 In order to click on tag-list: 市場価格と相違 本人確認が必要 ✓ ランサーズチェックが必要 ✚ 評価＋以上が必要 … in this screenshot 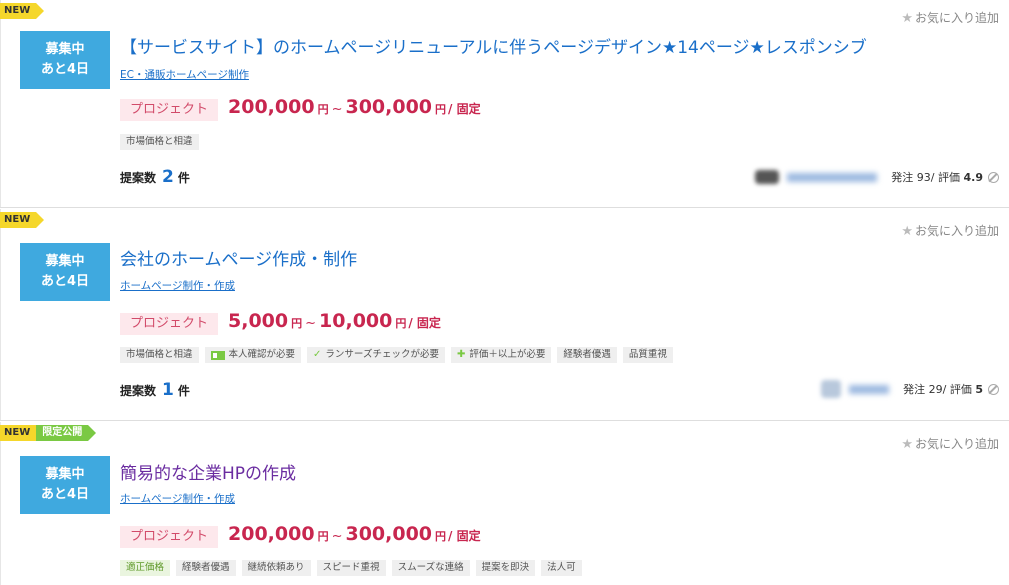, I will do `click(396, 355)`.